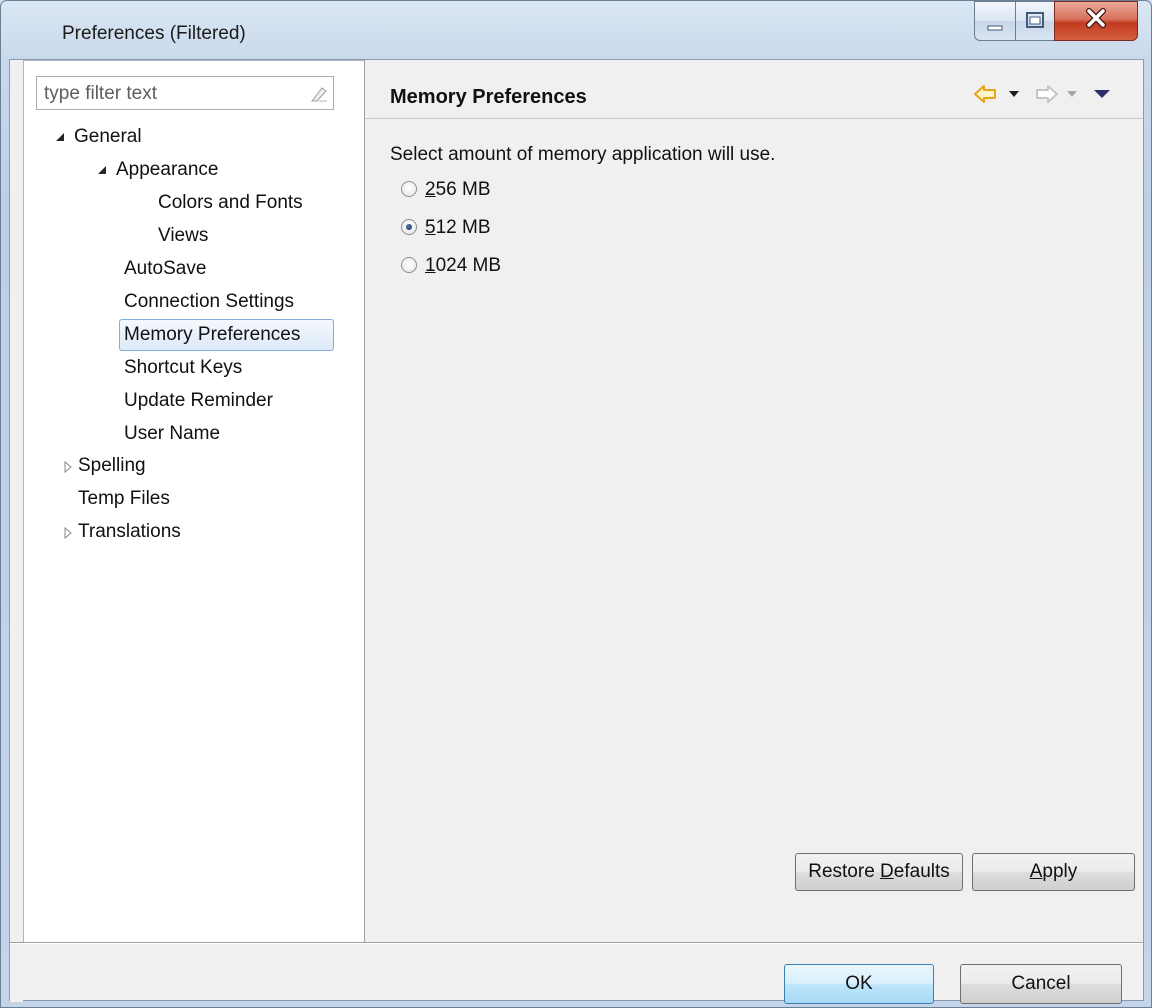 Image resolution: width=1152 pixels, height=1008 pixels. Describe the element at coordinates (154, 33) in the screenshot. I see `window-title: Preferences (Filtered)` at that location.